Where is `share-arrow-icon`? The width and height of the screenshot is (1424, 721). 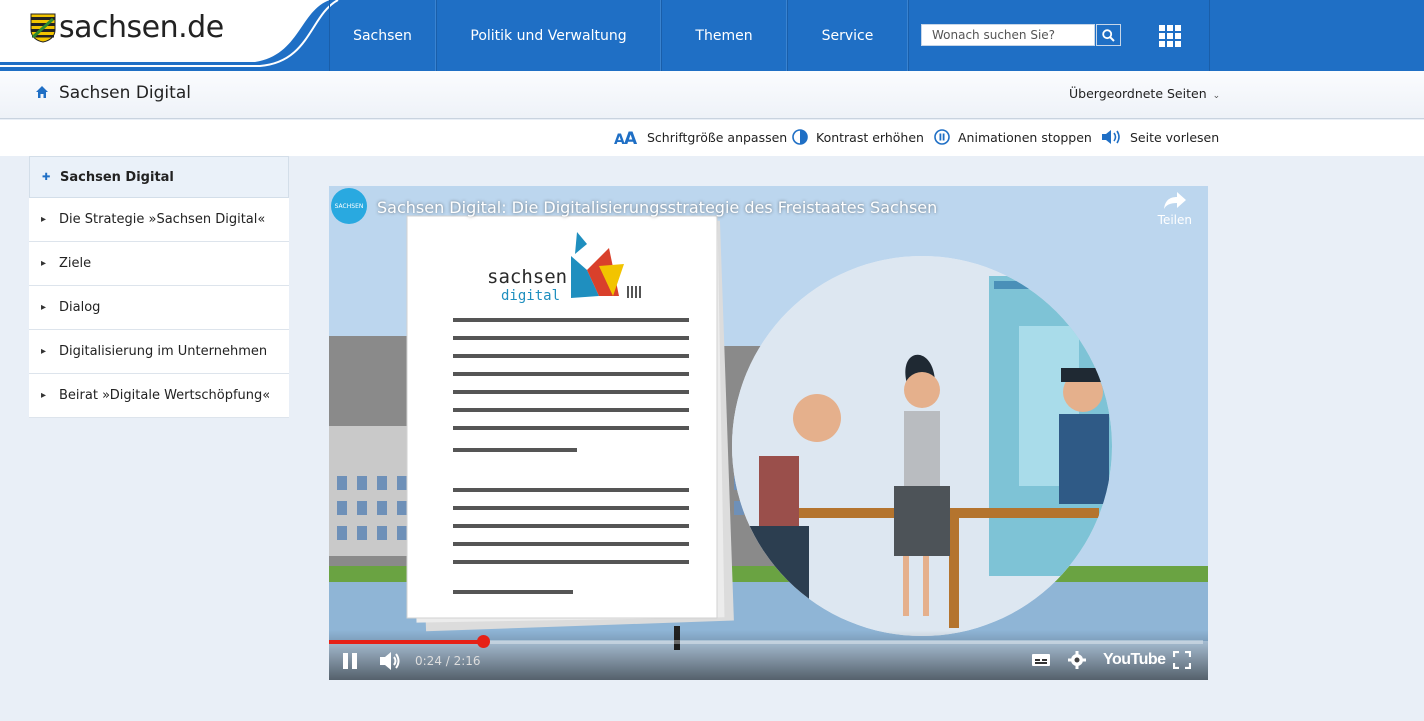 share-arrow-icon is located at coordinates (1174, 200).